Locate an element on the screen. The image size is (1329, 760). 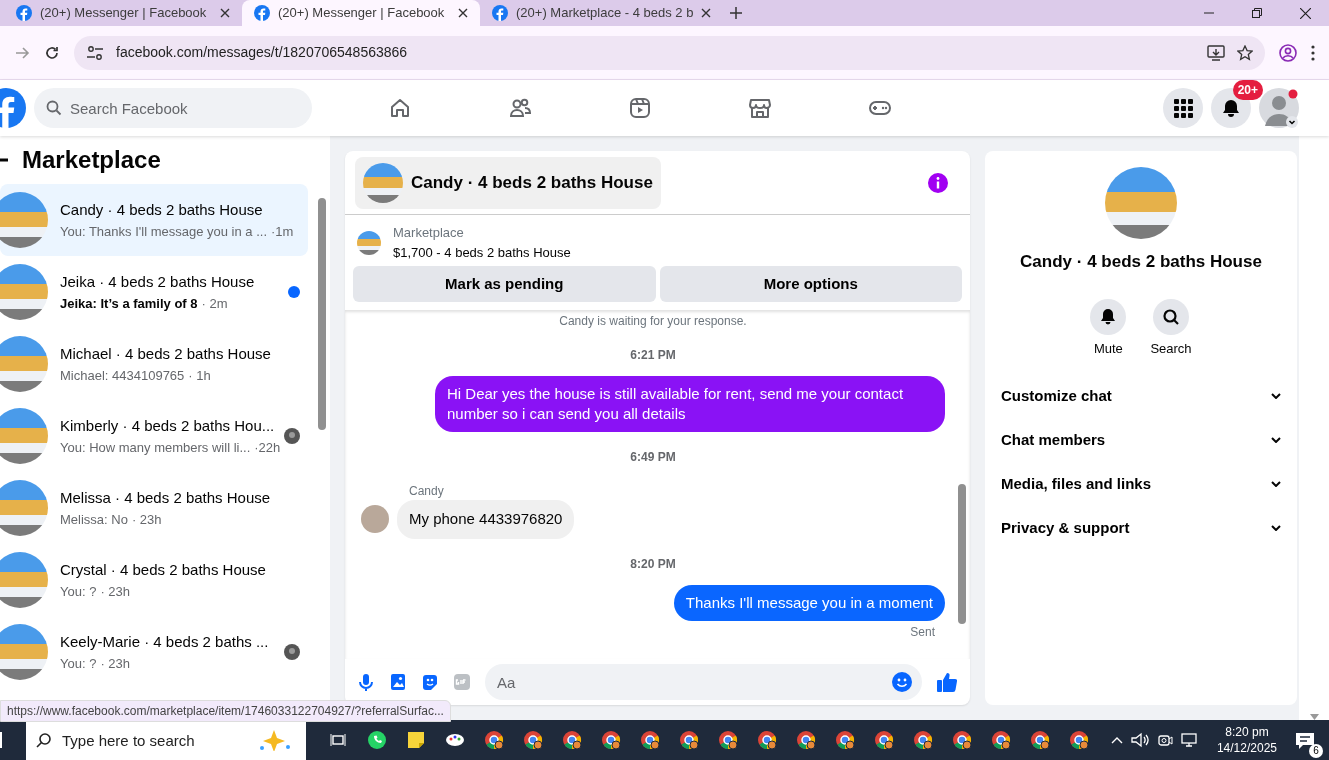
sticker-icon is located at coordinates (430, 682).